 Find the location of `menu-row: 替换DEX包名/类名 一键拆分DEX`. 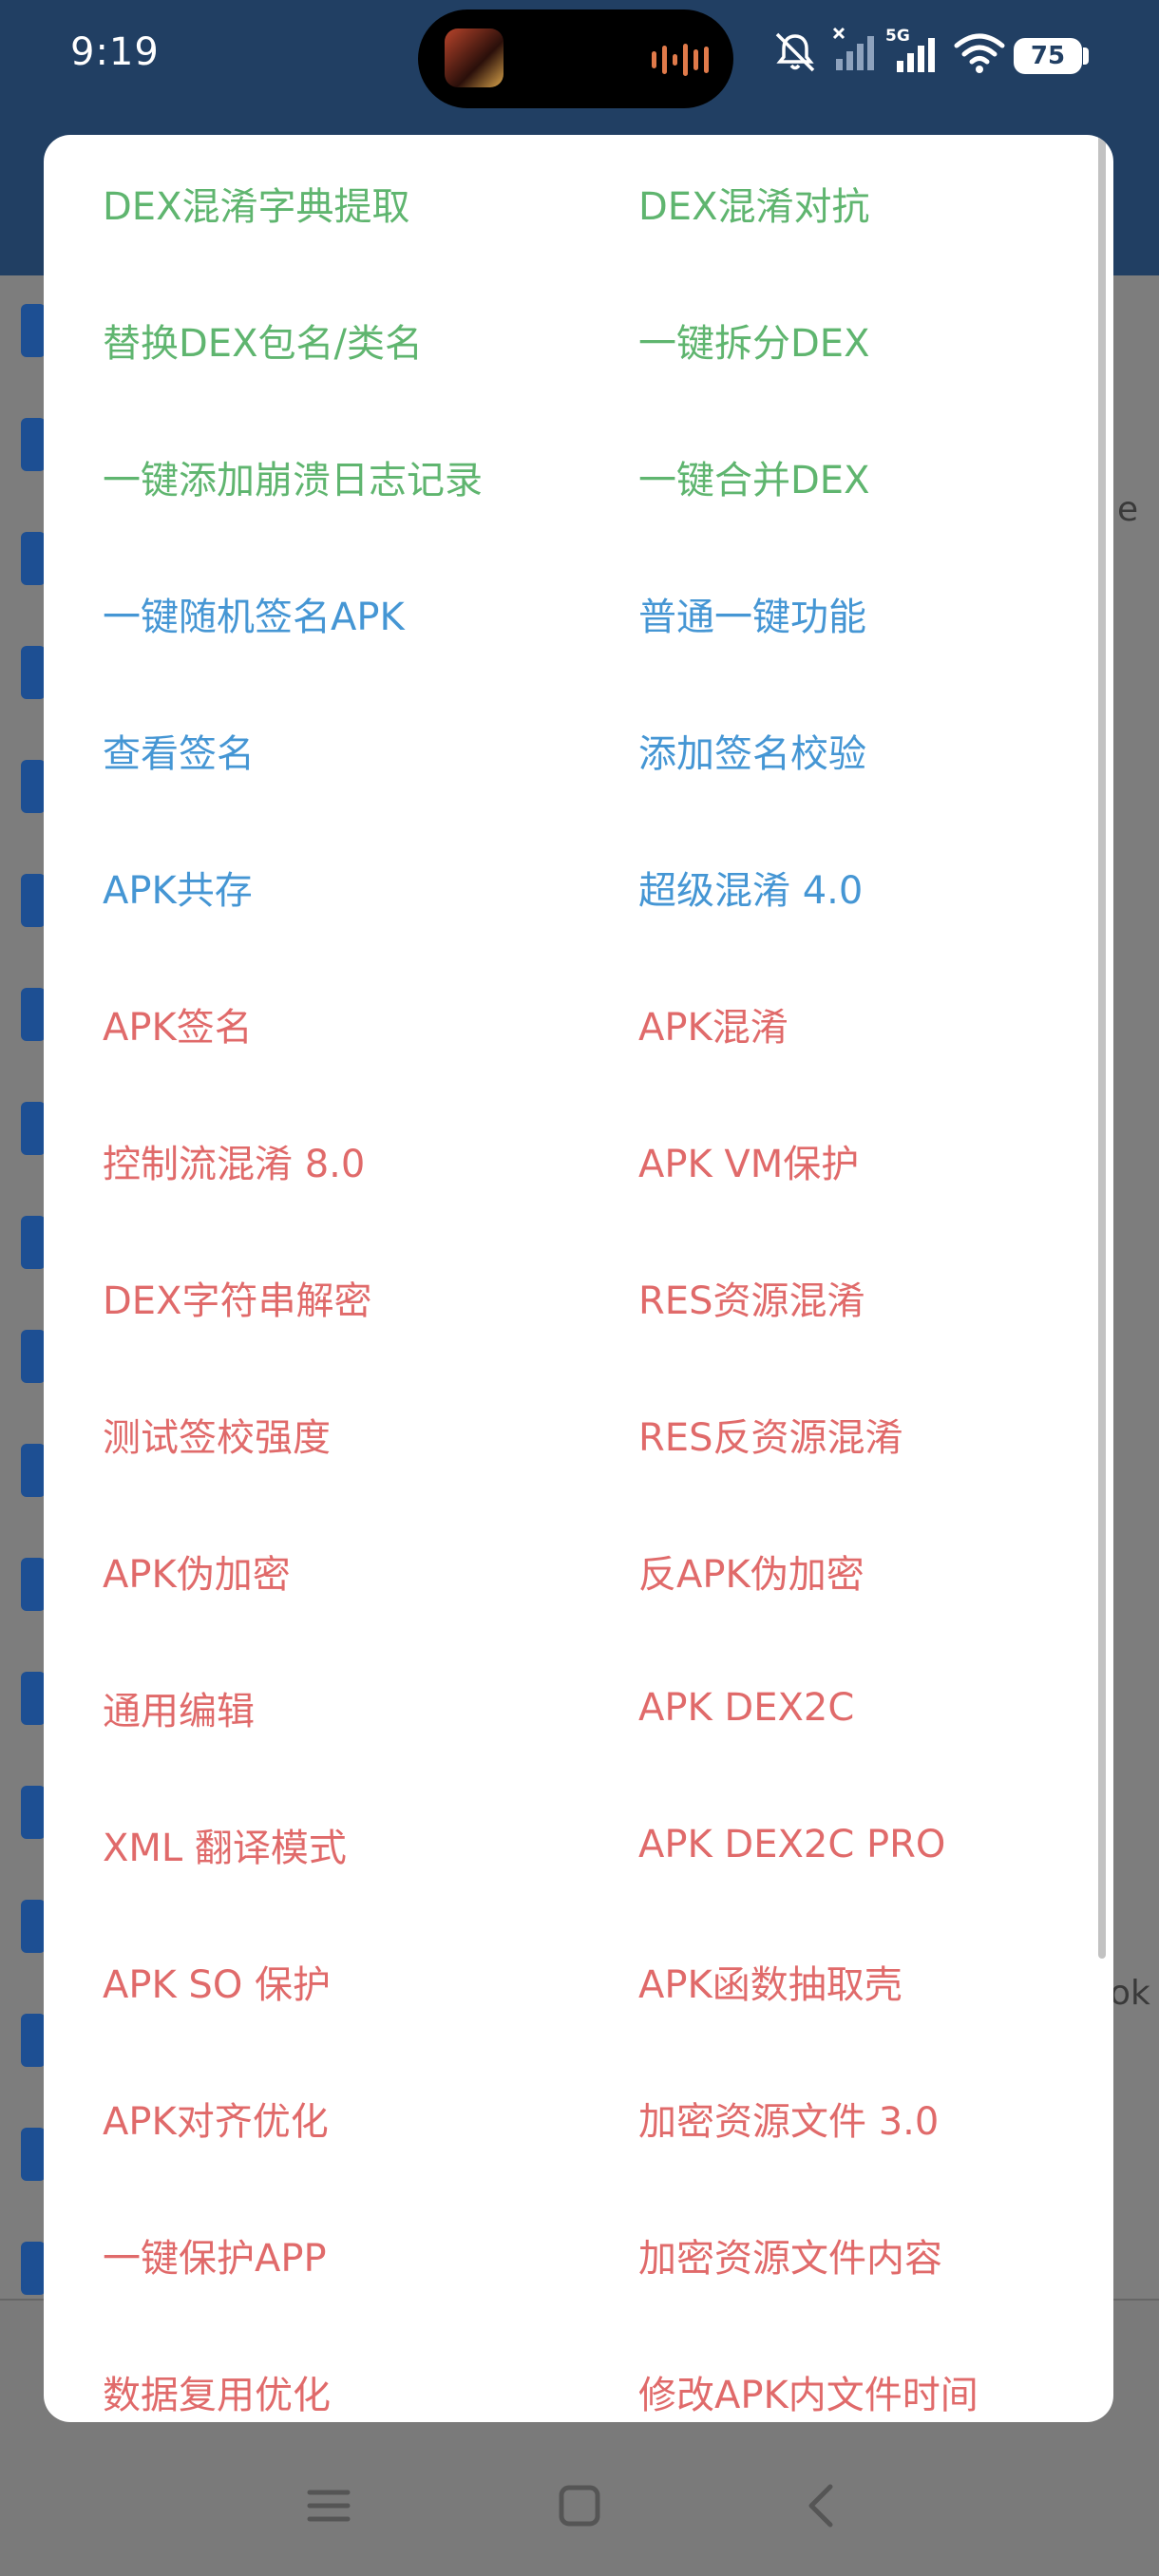

menu-row: 替换DEX包名/类名 一键拆分DEX is located at coordinates (578, 340).